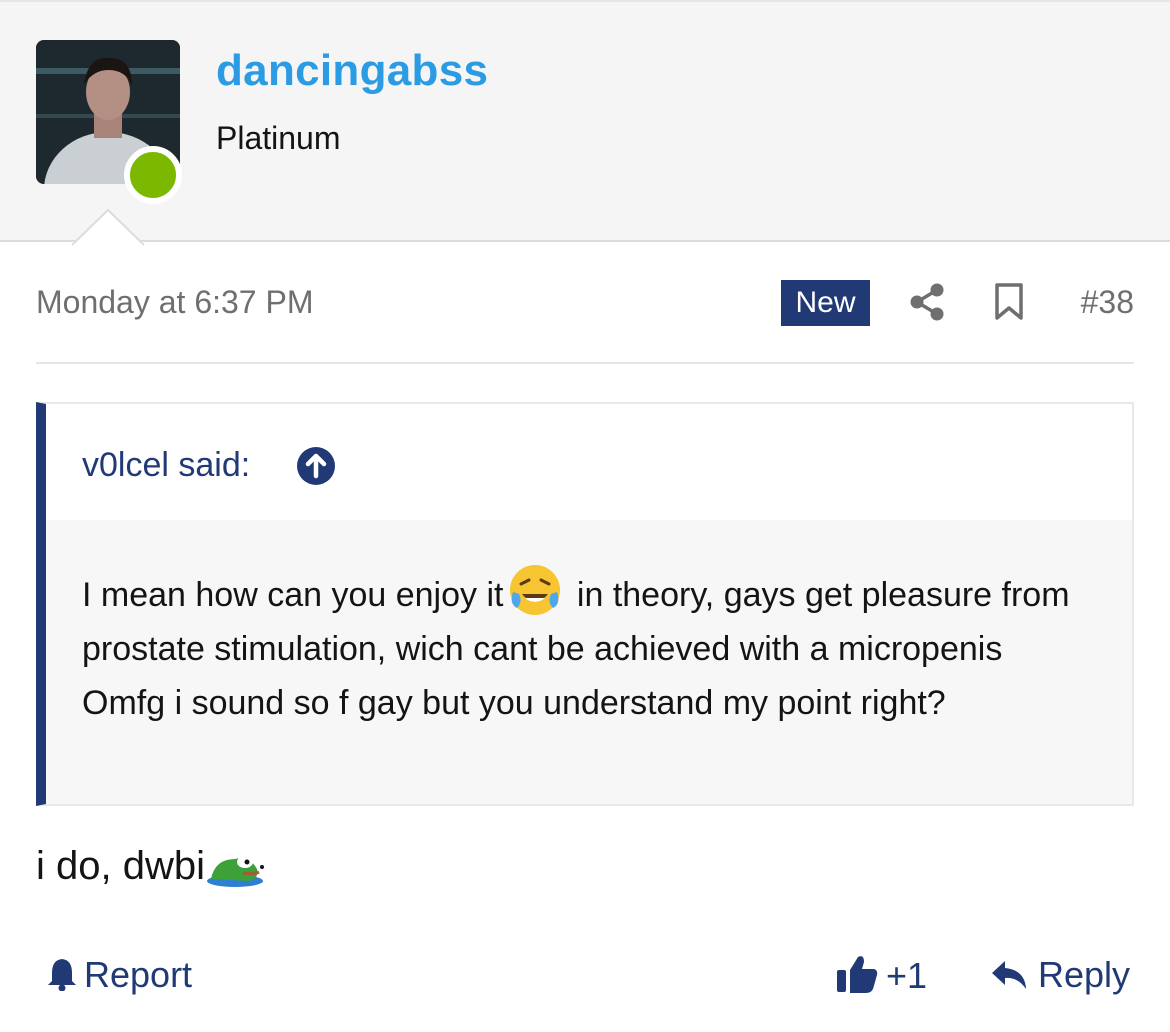 Image resolution: width=1170 pixels, height=1032 pixels. Describe the element at coordinates (927, 302) in the screenshot. I see `share-icon` at that location.